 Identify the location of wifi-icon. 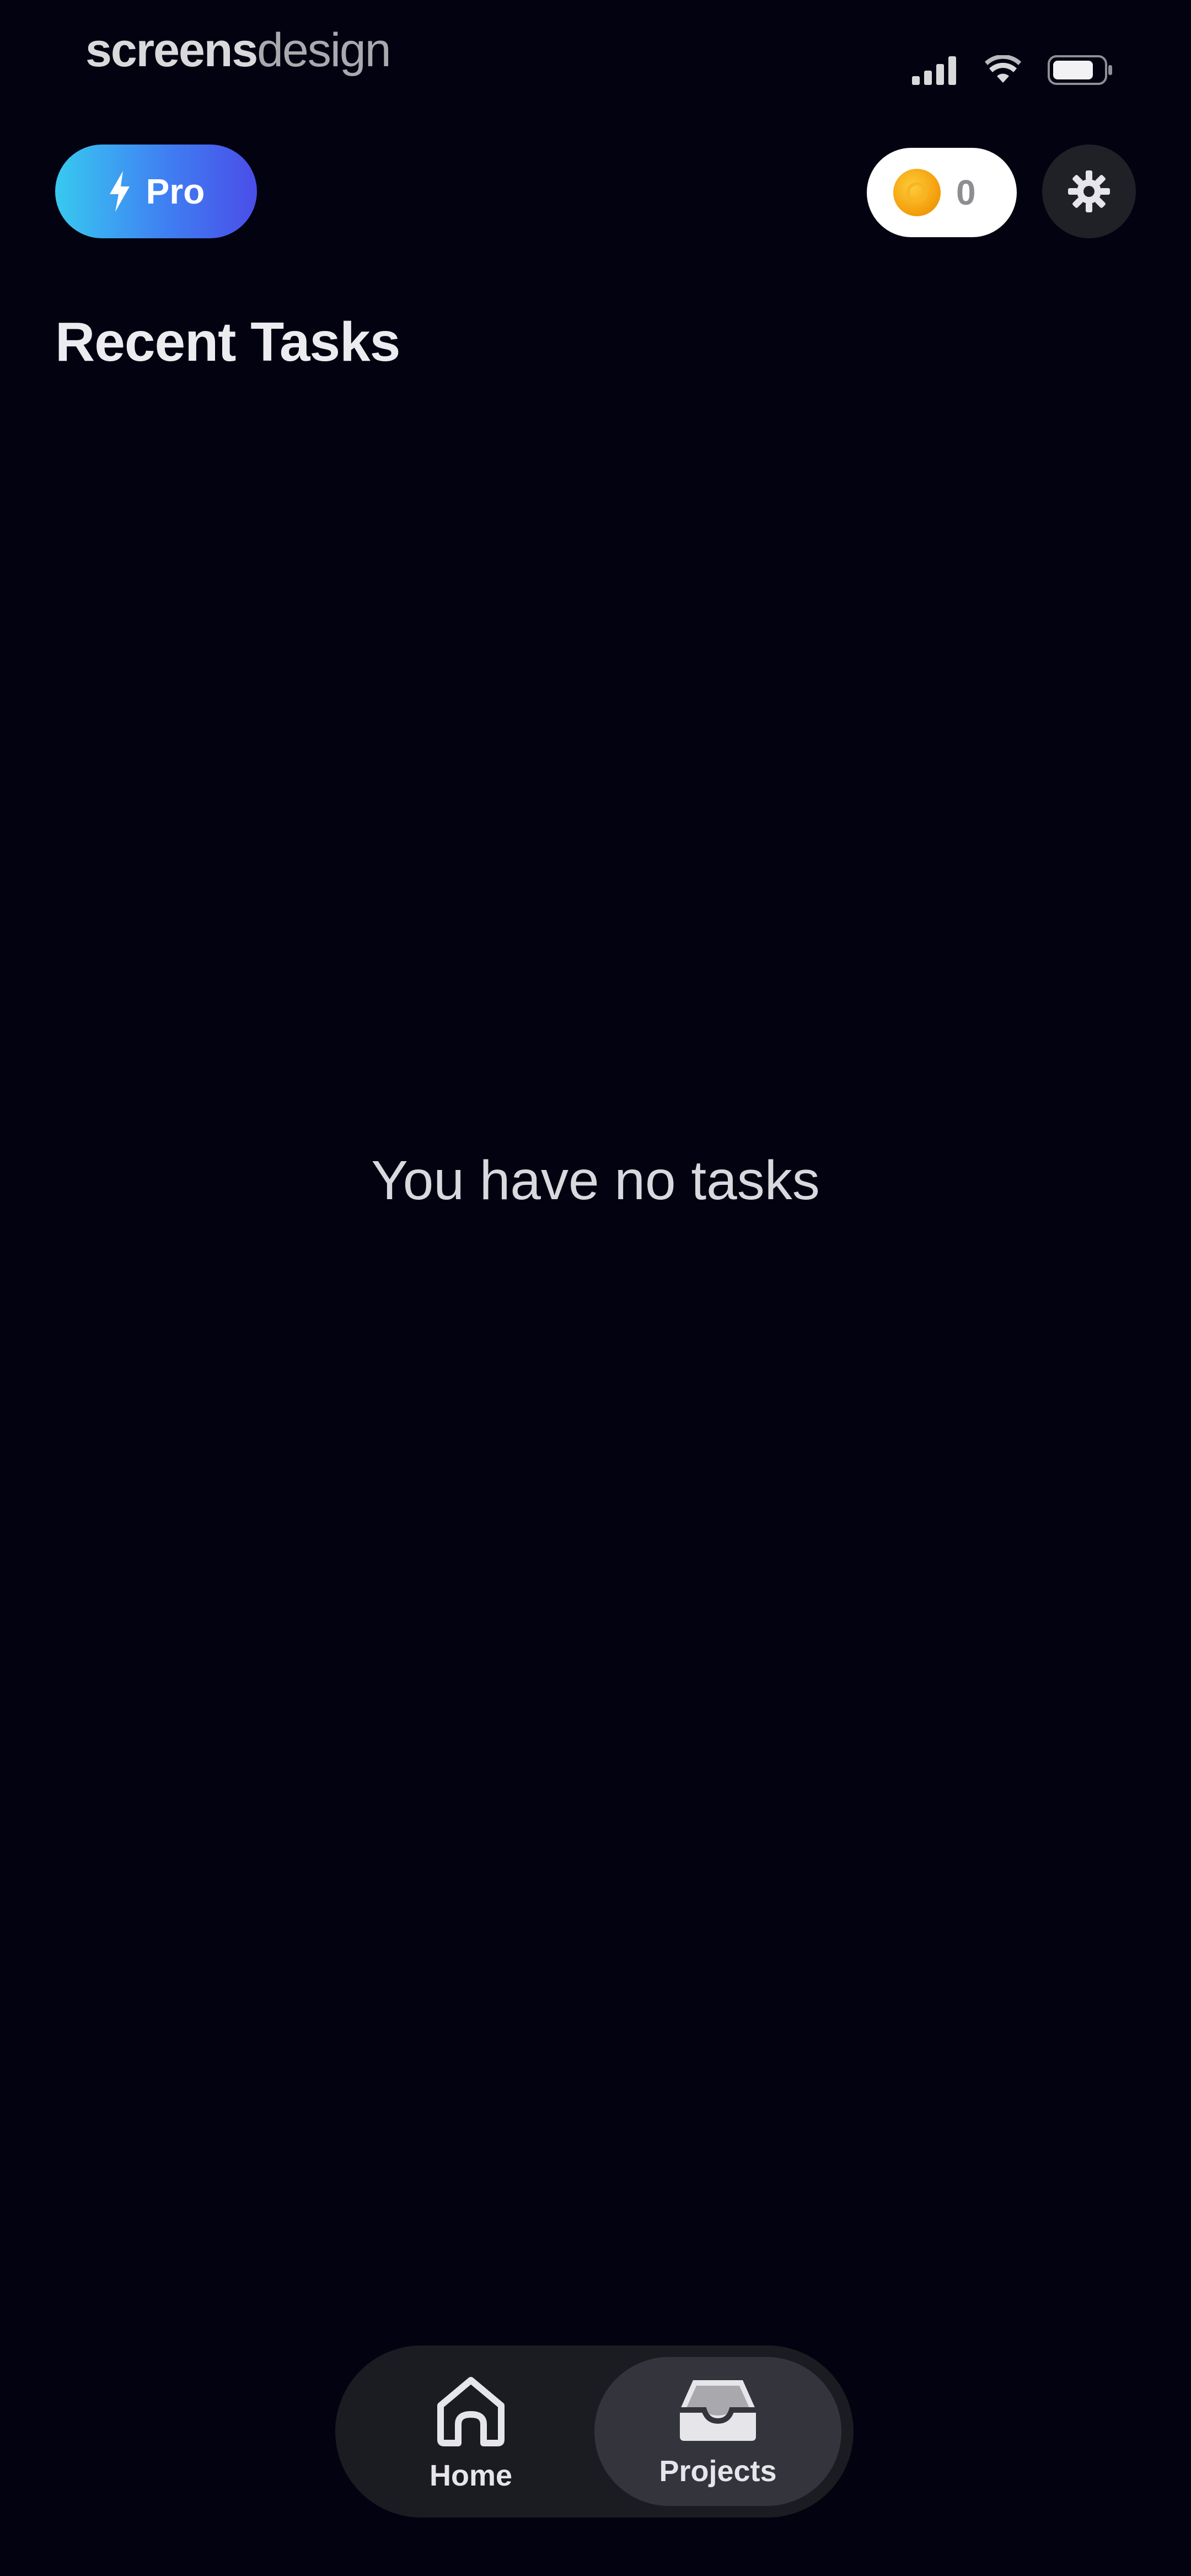
(1003, 69).